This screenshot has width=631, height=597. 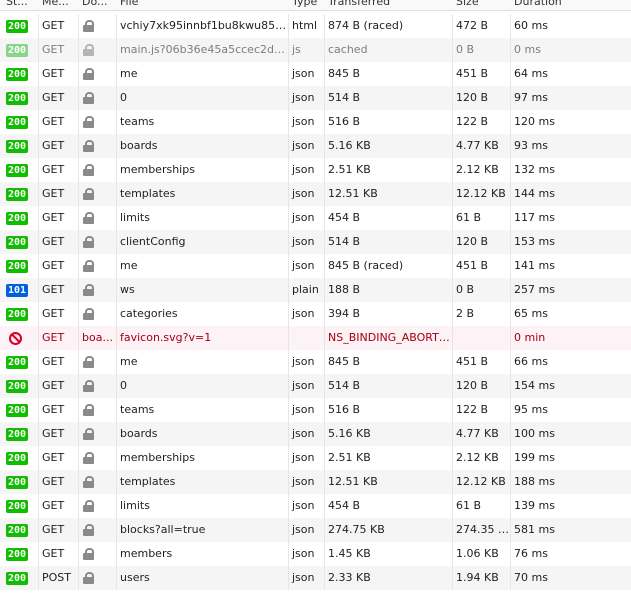 What do you see at coordinates (356, 529) in the screenshot?
I see `transferred-cell: 274.75 KB` at bounding box center [356, 529].